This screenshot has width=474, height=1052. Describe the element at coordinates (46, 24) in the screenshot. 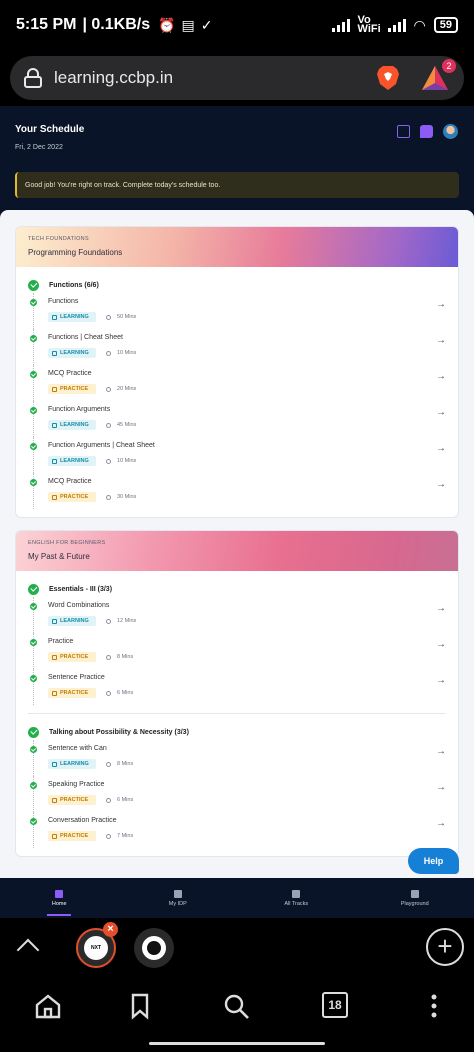

I see `status-time: 5:15 PM` at that location.